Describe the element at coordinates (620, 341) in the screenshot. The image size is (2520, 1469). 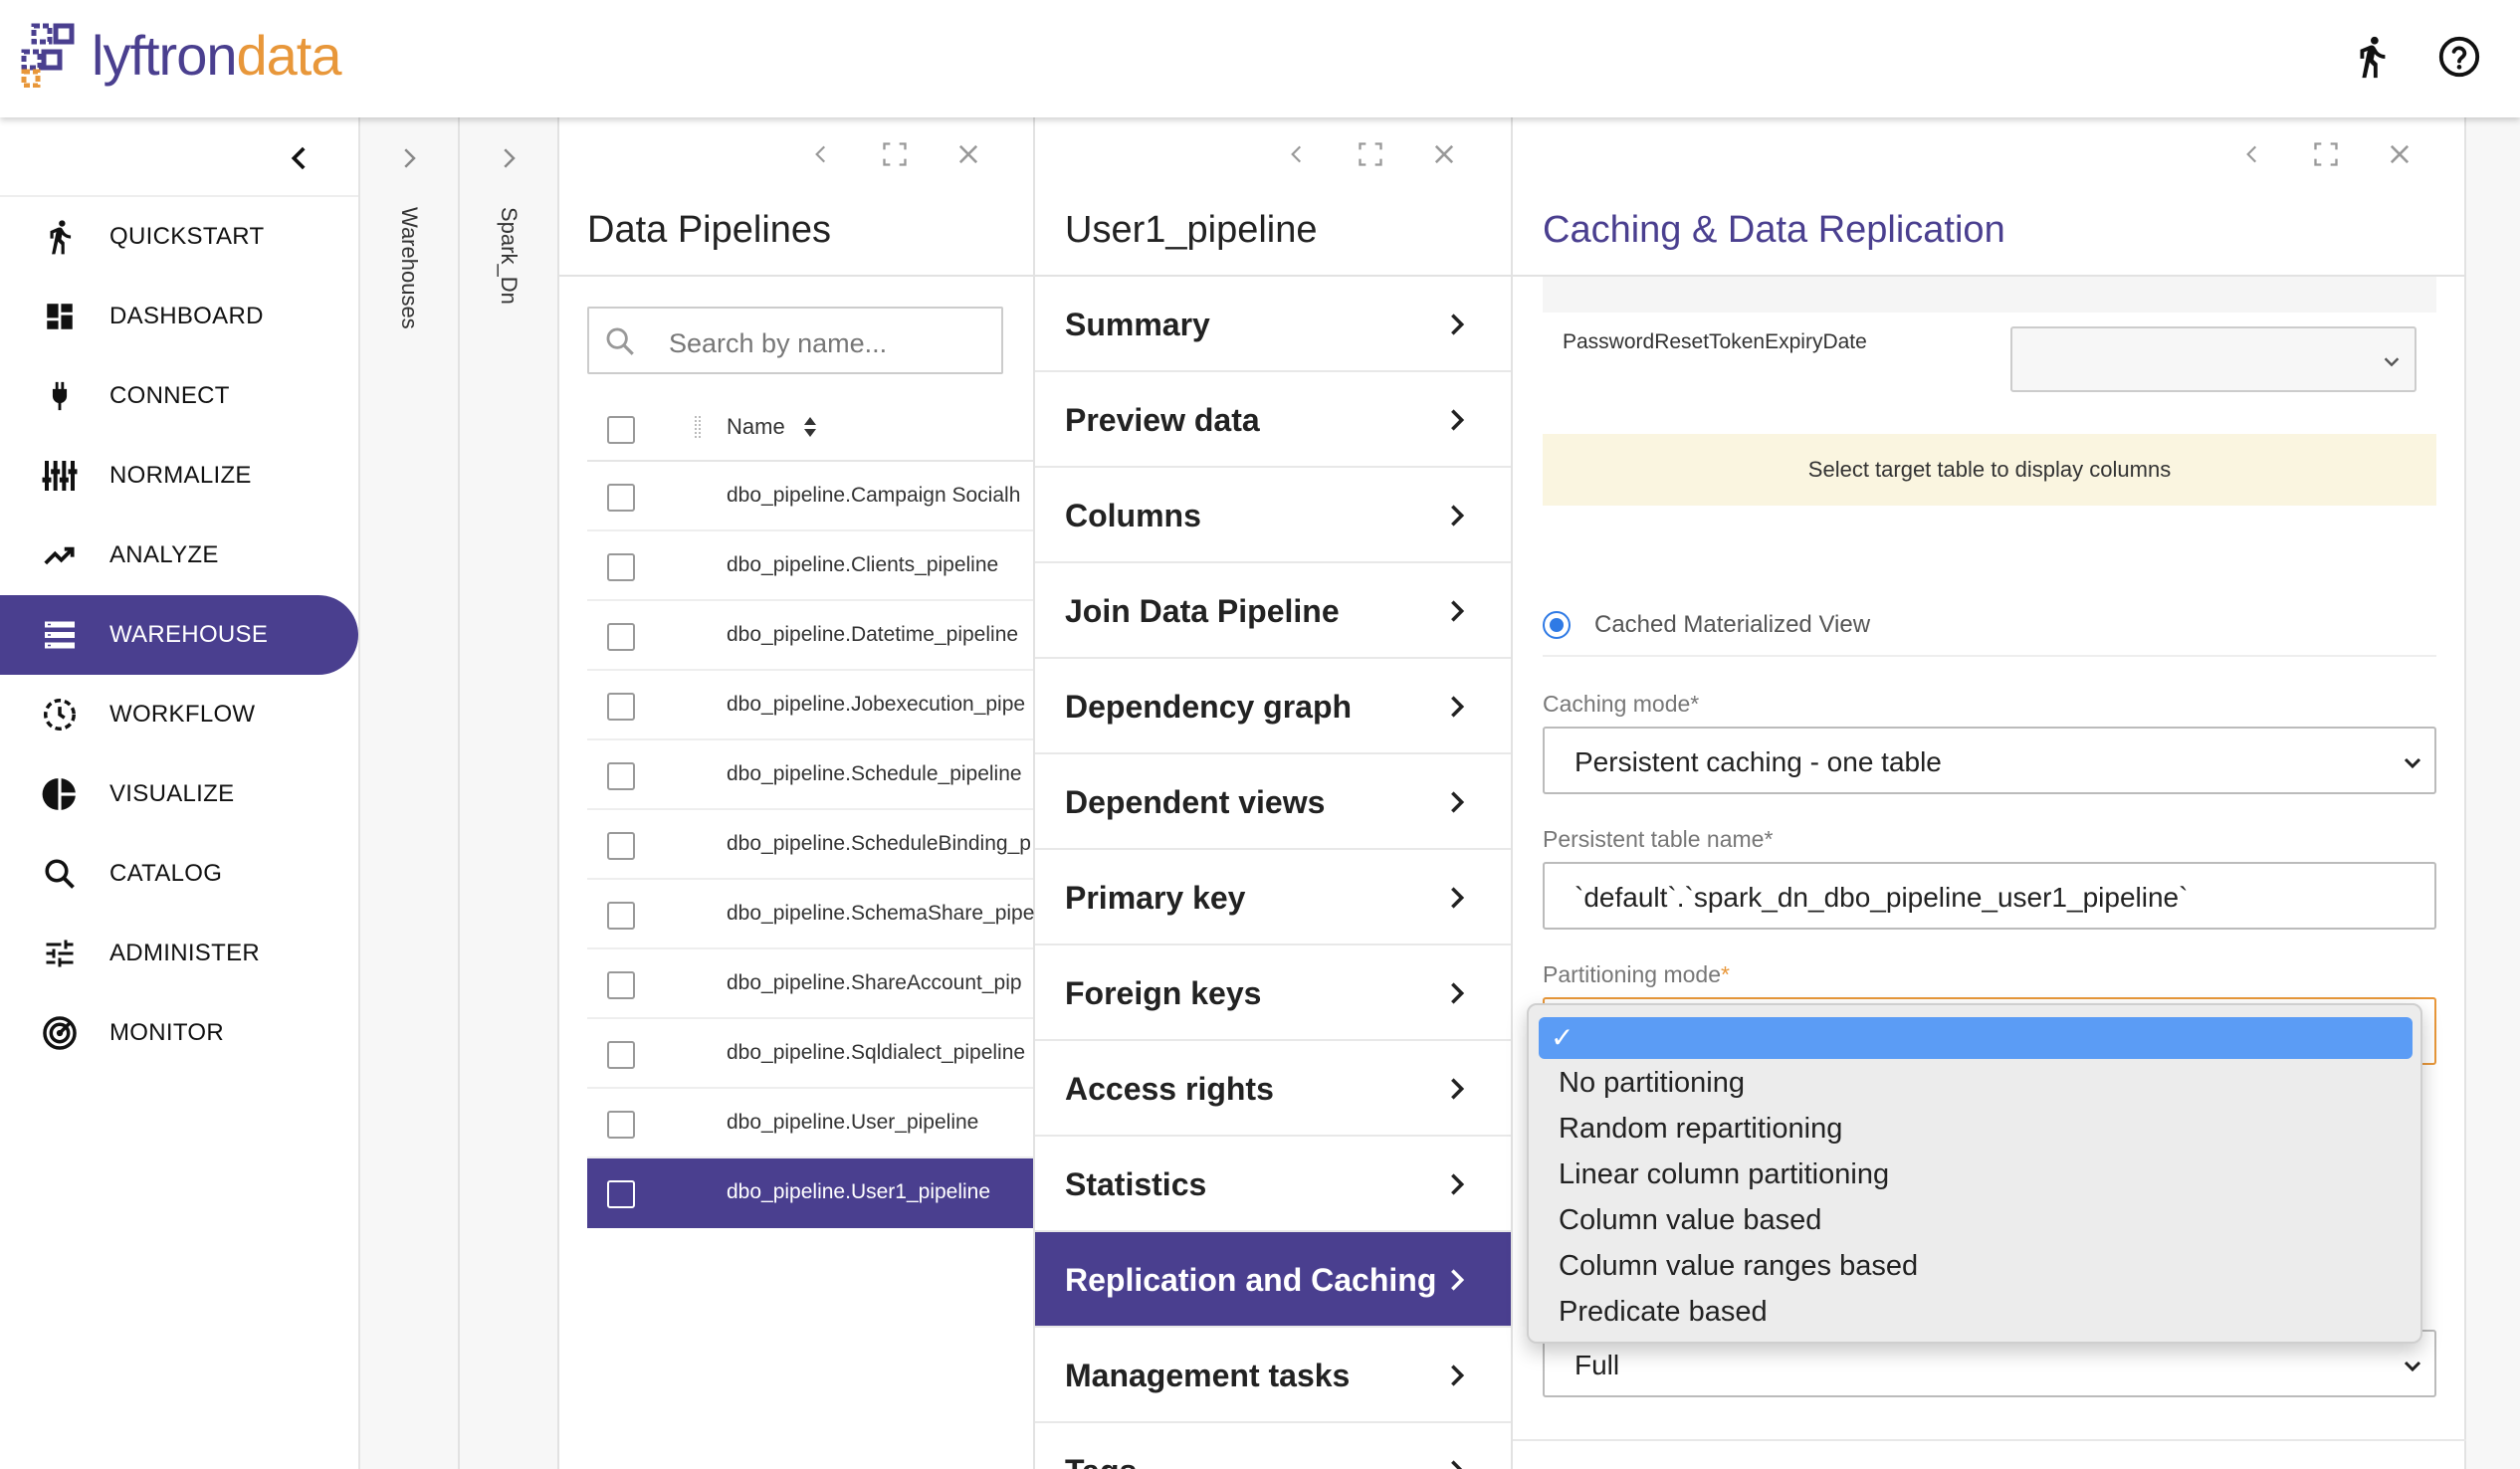
I see `search-icon` at that location.